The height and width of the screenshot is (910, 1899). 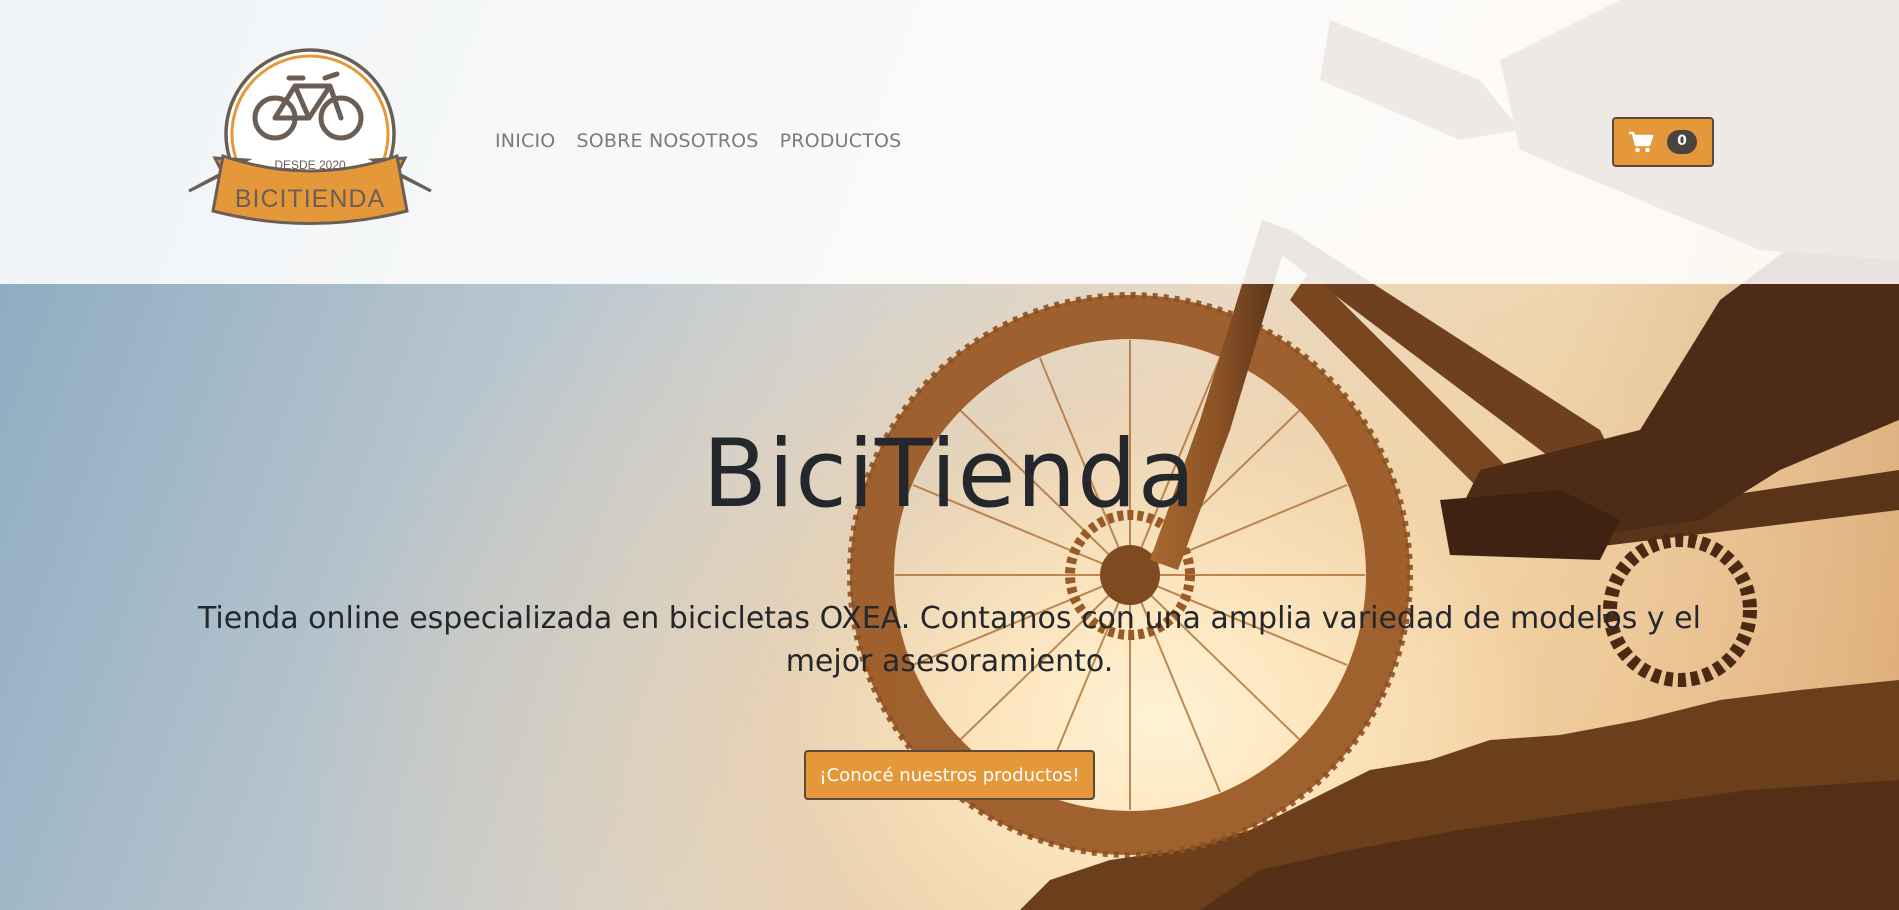 I want to click on cart-count-badge: 0, so click(x=1682, y=142).